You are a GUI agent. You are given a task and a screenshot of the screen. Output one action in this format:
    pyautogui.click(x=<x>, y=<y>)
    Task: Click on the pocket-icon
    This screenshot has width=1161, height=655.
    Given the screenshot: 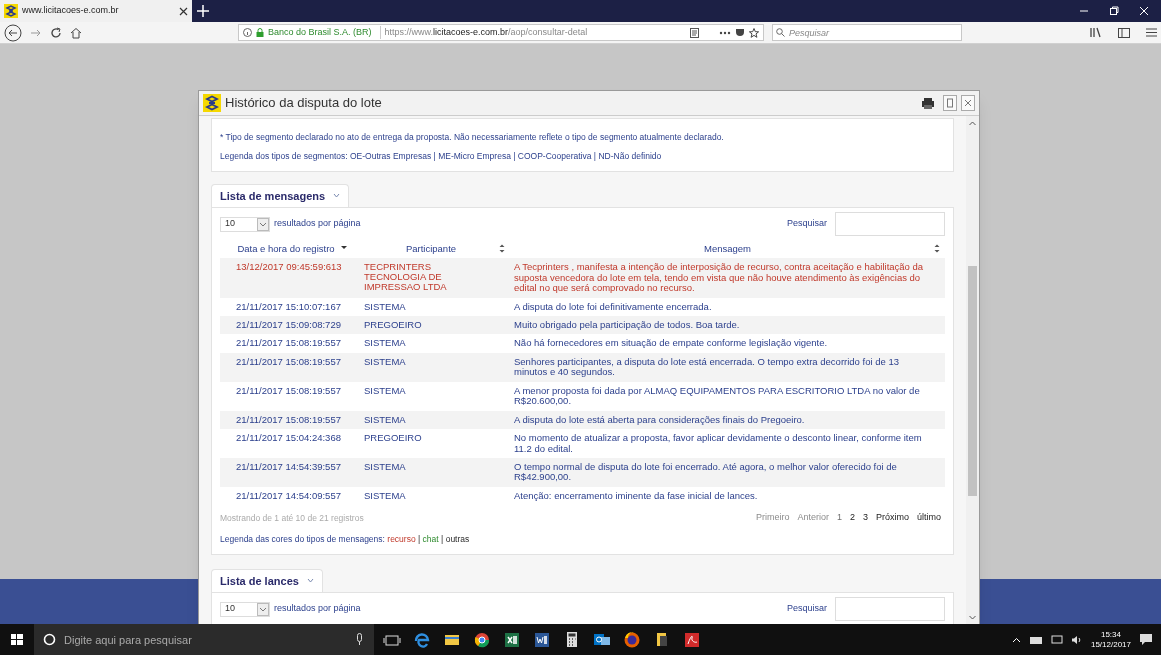 What is the action you would take?
    pyautogui.click(x=740, y=32)
    